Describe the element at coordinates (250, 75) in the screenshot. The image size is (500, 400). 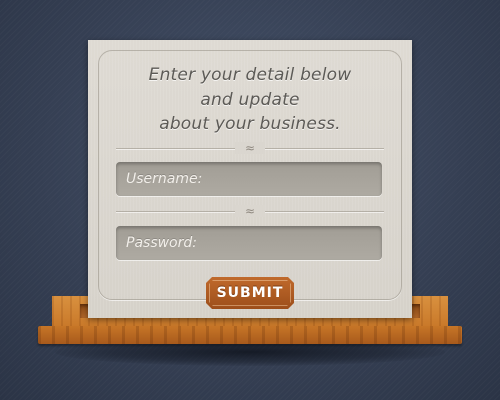
I see `form-heading-line-1: Enter your detail below` at that location.